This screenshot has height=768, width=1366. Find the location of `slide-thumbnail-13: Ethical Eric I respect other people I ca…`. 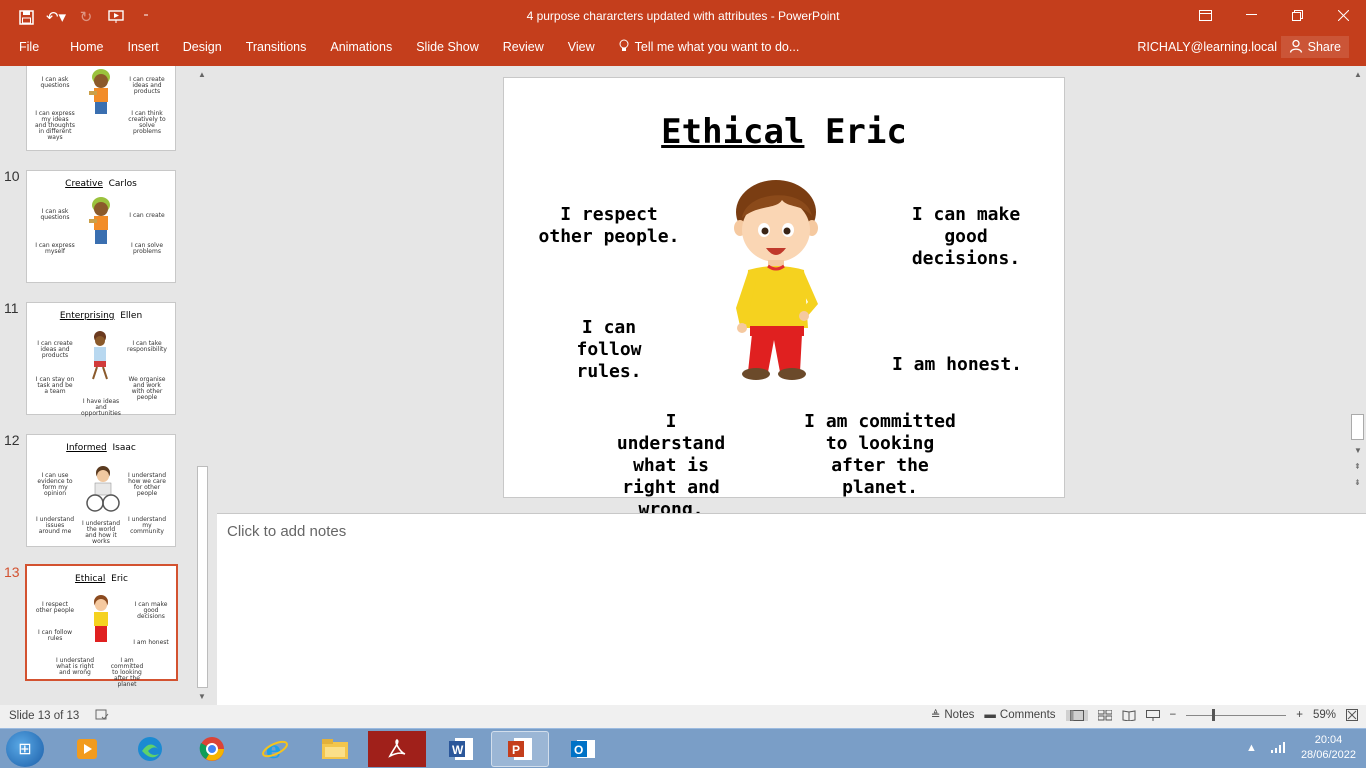

slide-thumbnail-13: Ethical Eric I respect other people I ca… is located at coordinates (101, 626).